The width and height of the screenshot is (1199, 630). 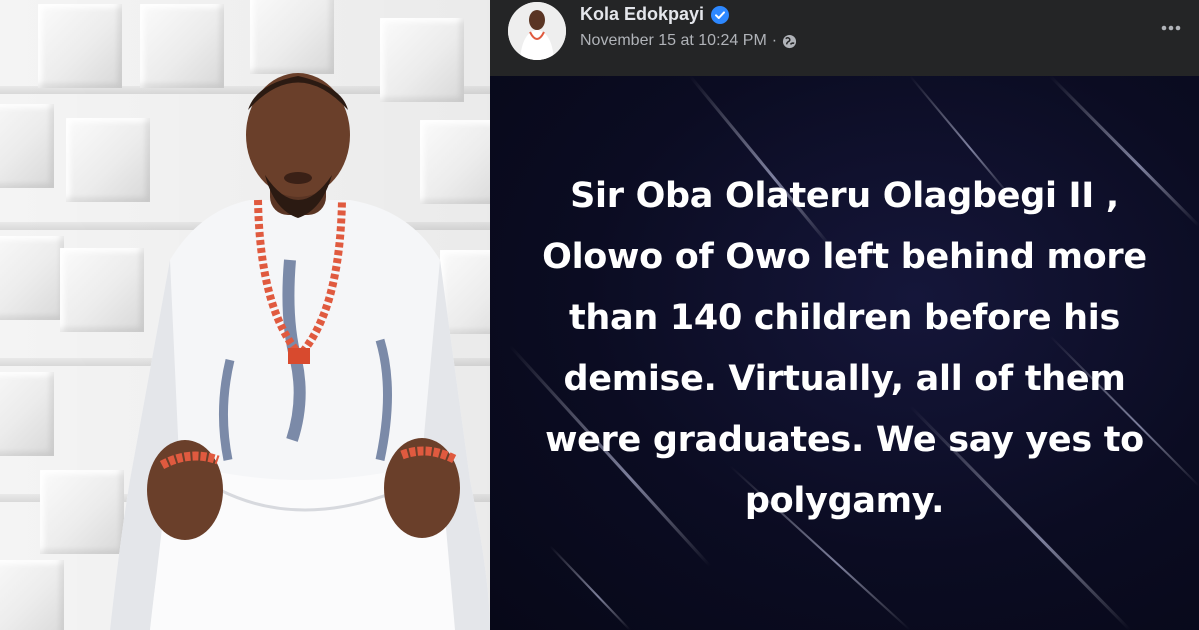 I want to click on author-line: Kola Edokpayi, so click(x=655, y=14).